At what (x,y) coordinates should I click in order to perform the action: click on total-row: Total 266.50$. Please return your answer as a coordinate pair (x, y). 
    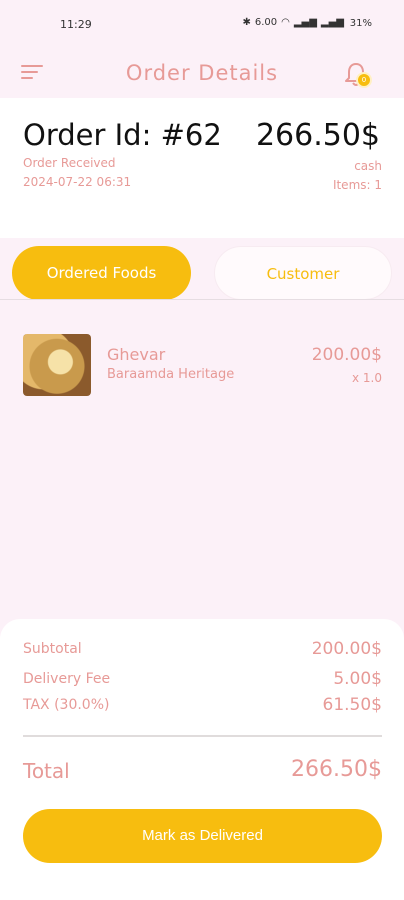
    Looking at the image, I should click on (202, 772).